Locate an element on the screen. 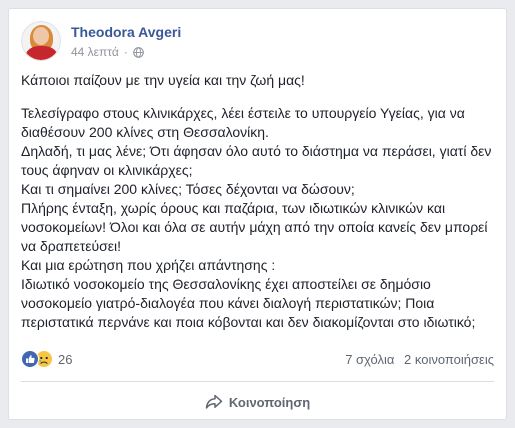 The height and width of the screenshot is (428, 515). post-actions: Κοινοποίηση is located at coordinates (257, 402).